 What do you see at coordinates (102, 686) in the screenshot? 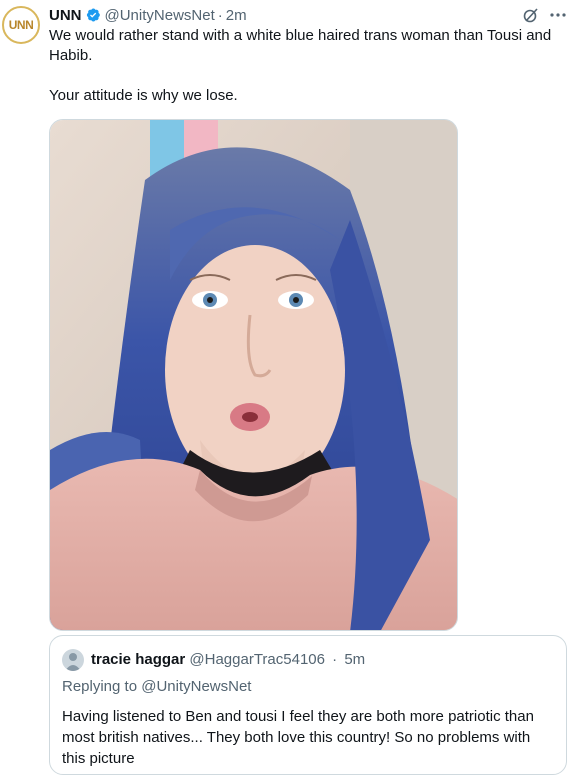
I see `replying-prefix: Replying to` at bounding box center [102, 686].